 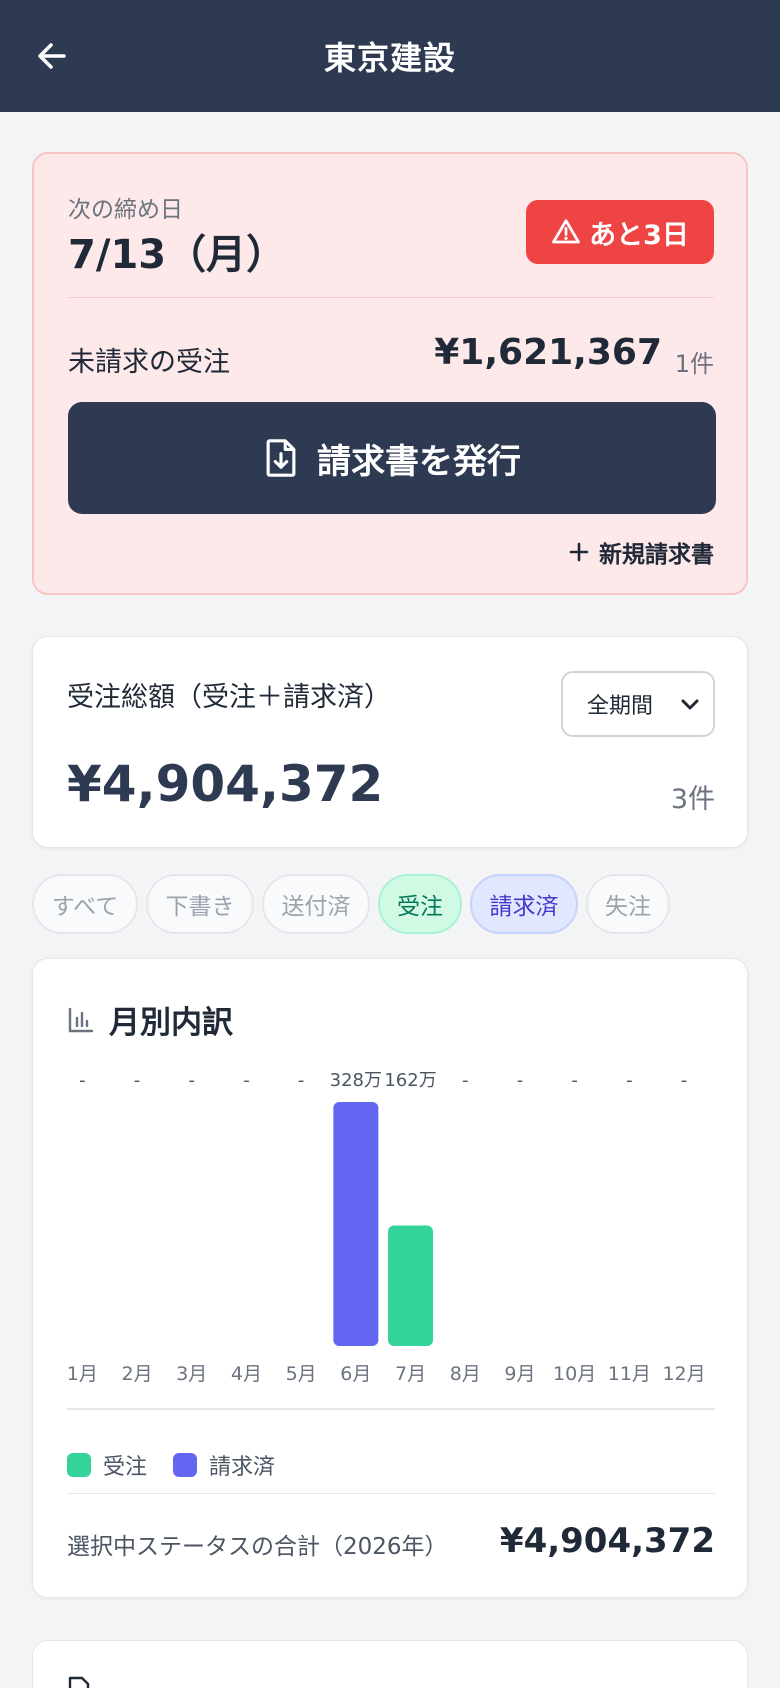 What do you see at coordinates (524, 904) in the screenshot?
I see `filter-chip-billed: 請求済` at bounding box center [524, 904].